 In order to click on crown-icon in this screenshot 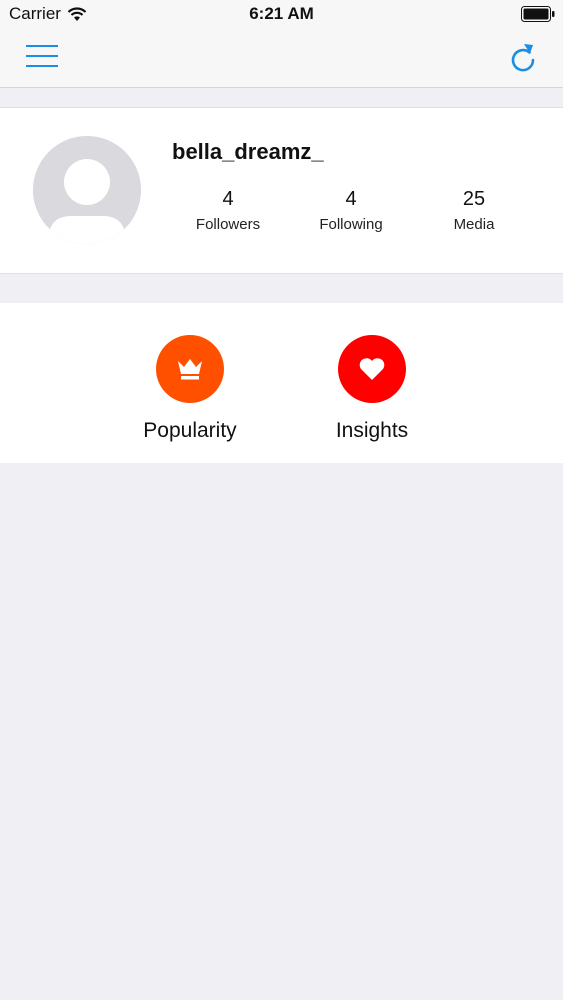, I will do `click(190, 369)`.